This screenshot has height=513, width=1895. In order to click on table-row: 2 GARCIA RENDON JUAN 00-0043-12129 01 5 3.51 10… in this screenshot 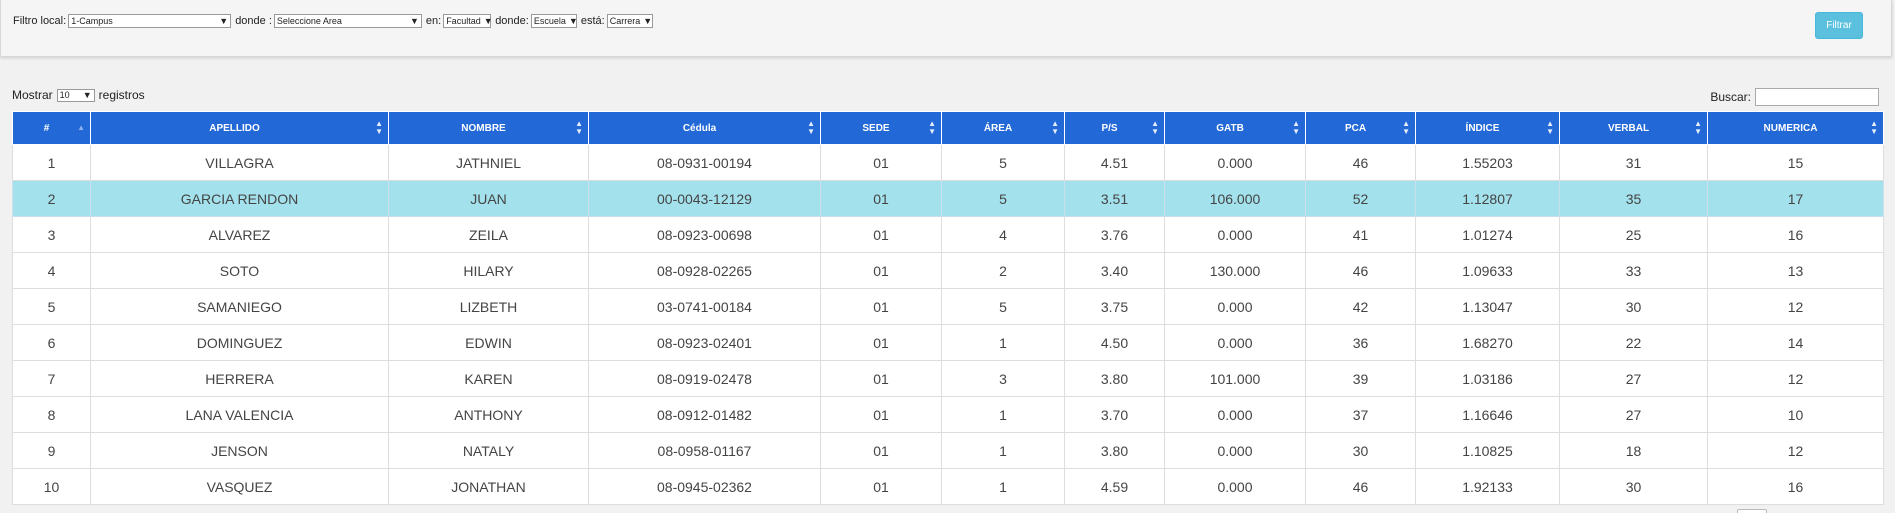, I will do `click(948, 198)`.